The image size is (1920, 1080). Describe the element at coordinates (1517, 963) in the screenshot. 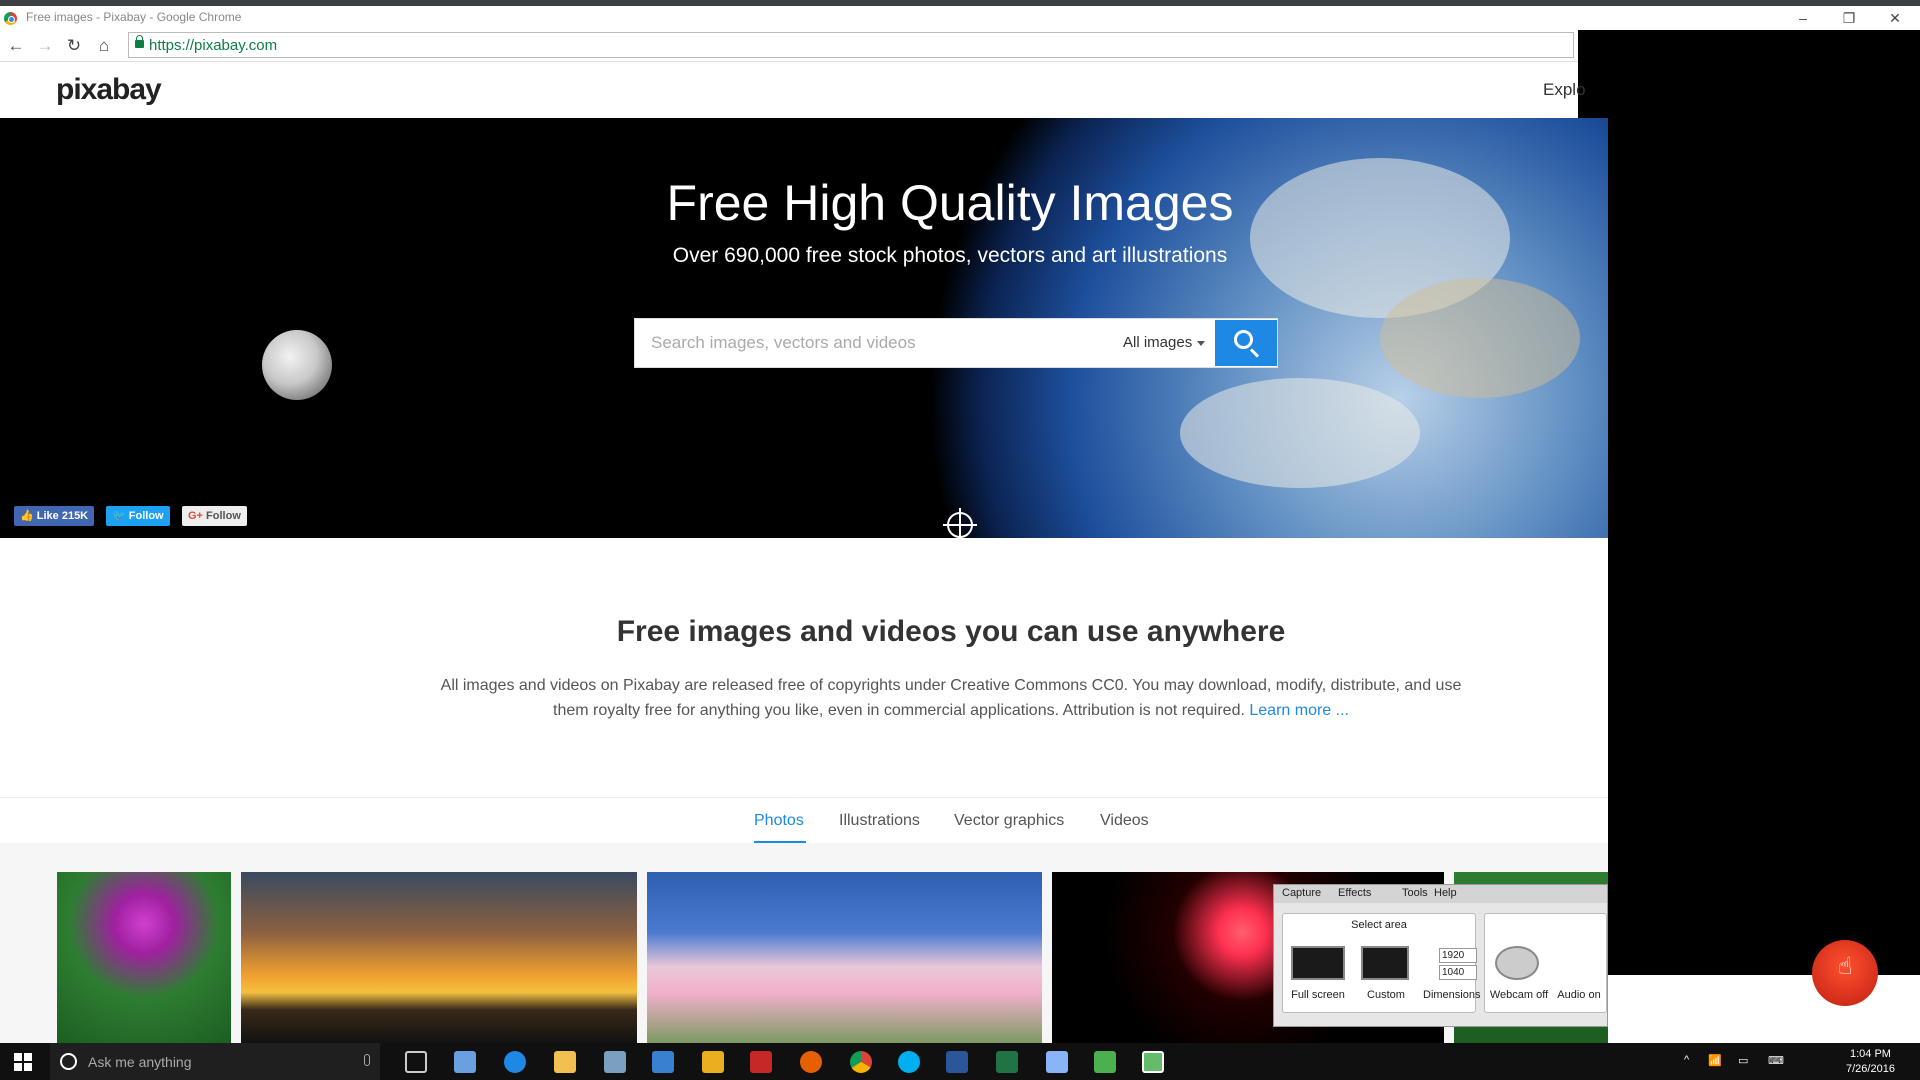

I see `webcam-icon` at that location.